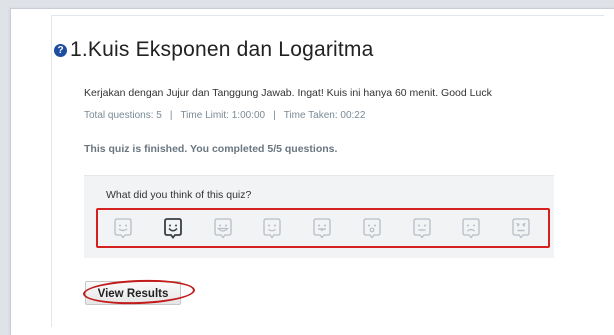 This screenshot has height=335, width=614. What do you see at coordinates (422, 228) in the screenshot?
I see `face-neutral-icon` at bounding box center [422, 228].